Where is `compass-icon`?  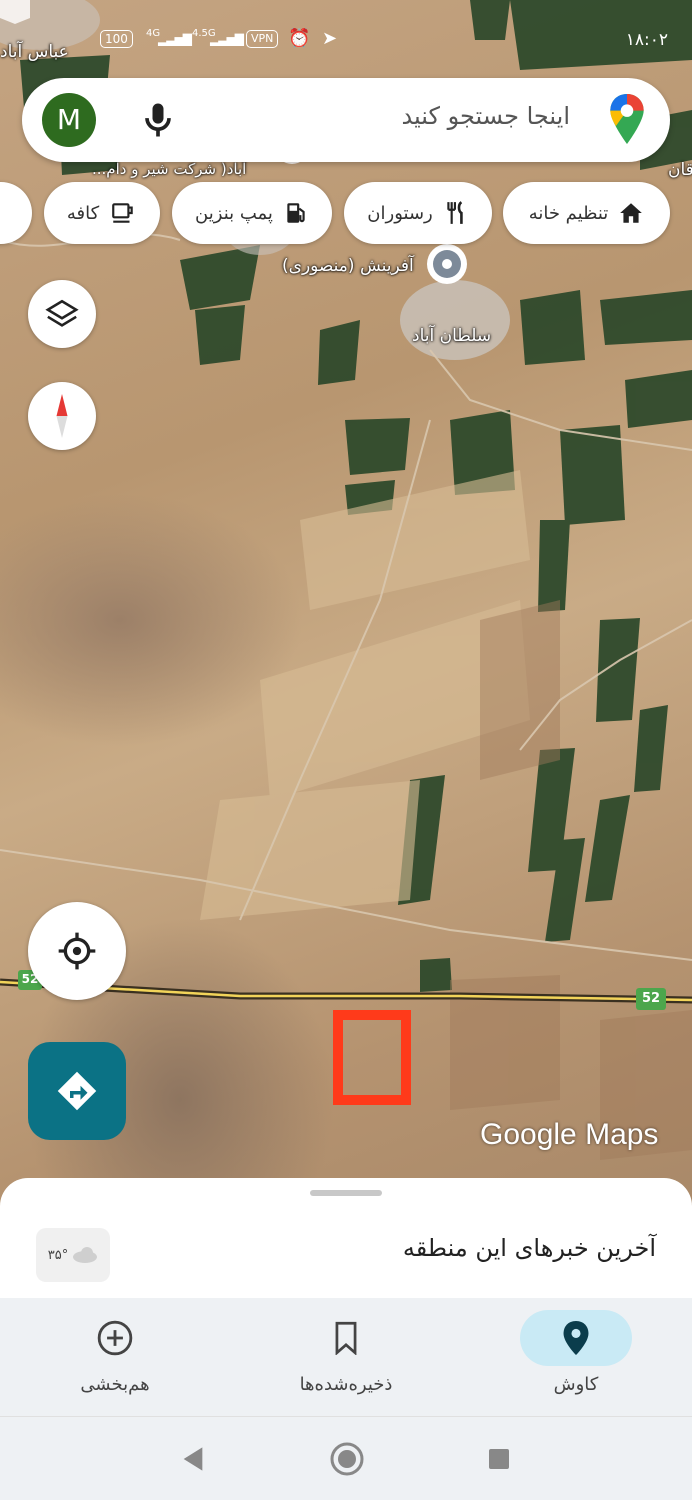 compass-icon is located at coordinates (62, 416).